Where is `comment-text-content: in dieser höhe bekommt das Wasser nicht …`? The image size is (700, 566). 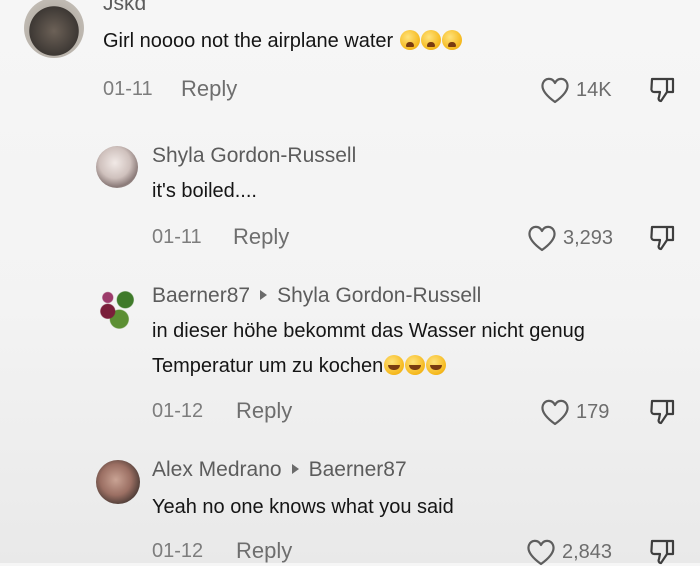
comment-text-content: in dieser höhe bekommt das Wasser nicht … is located at coordinates (368, 331).